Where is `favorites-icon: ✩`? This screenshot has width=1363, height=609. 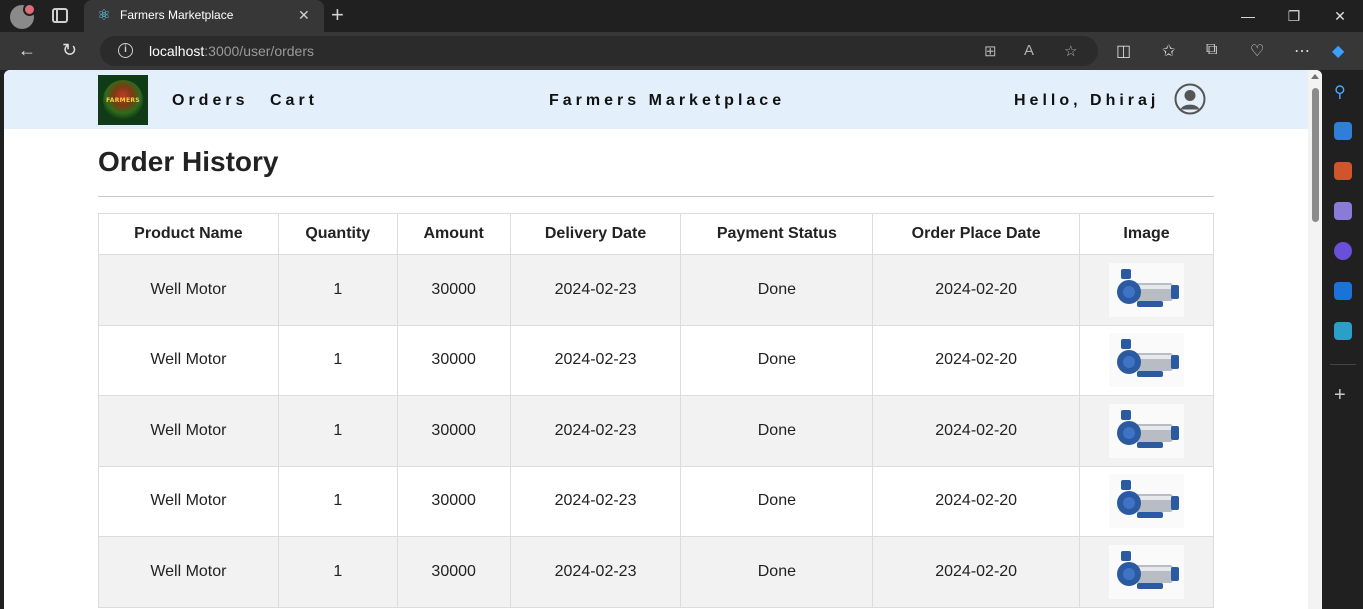
favorites-icon: ✩ is located at coordinates (1168, 51).